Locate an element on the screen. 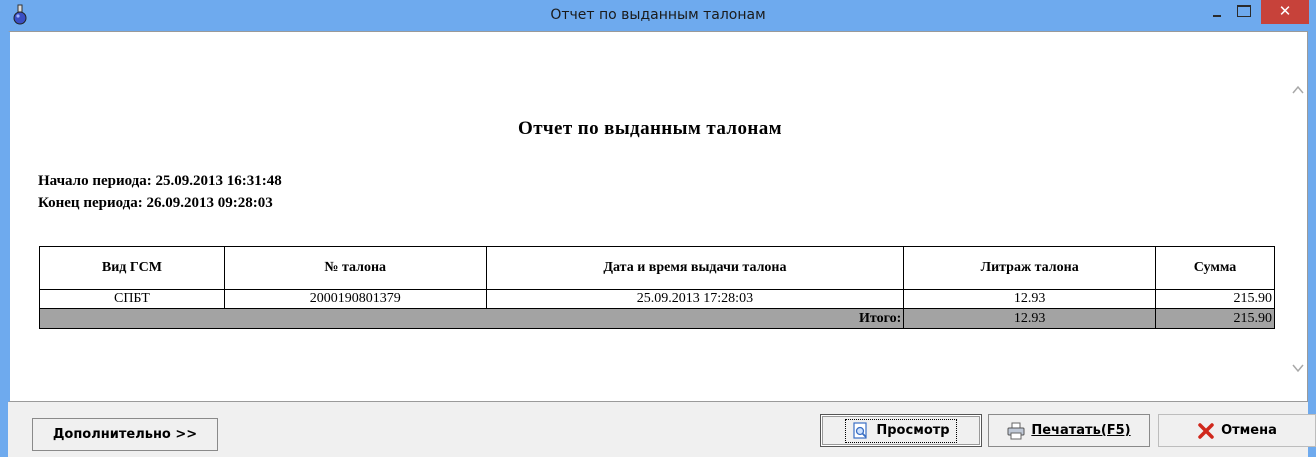 Image resolution: width=1316 pixels, height=457 pixels. total-row: Итого: 12.93 215.90 is located at coordinates (656, 318).